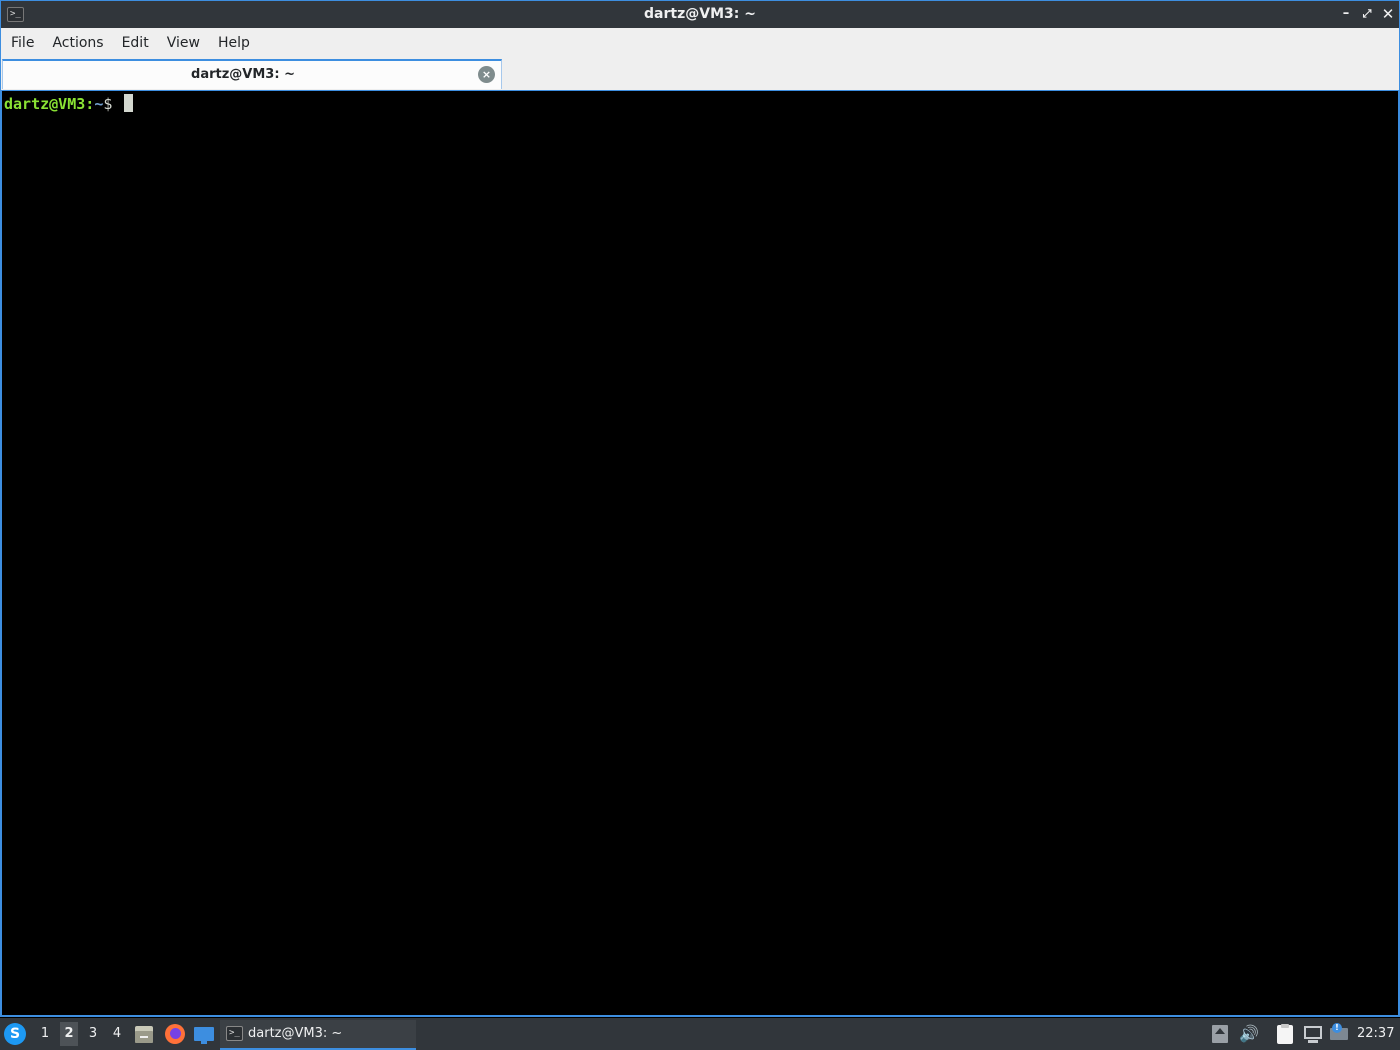  What do you see at coordinates (1286, 1034) in the screenshot?
I see `clipboard-icon` at bounding box center [1286, 1034].